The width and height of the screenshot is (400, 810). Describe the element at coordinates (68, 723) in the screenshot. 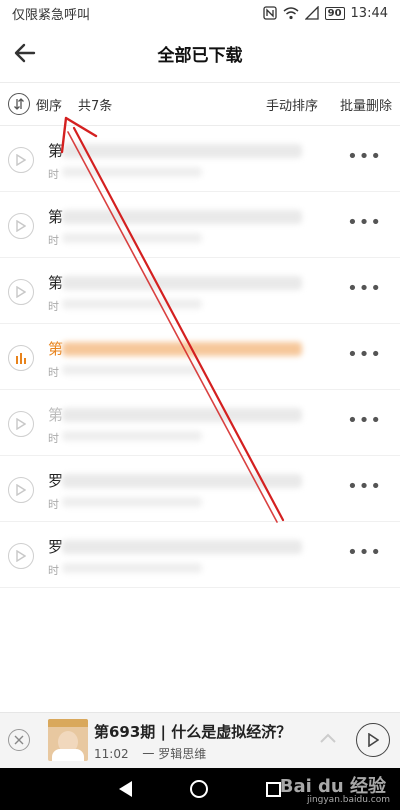

I see `cover-banner` at that location.